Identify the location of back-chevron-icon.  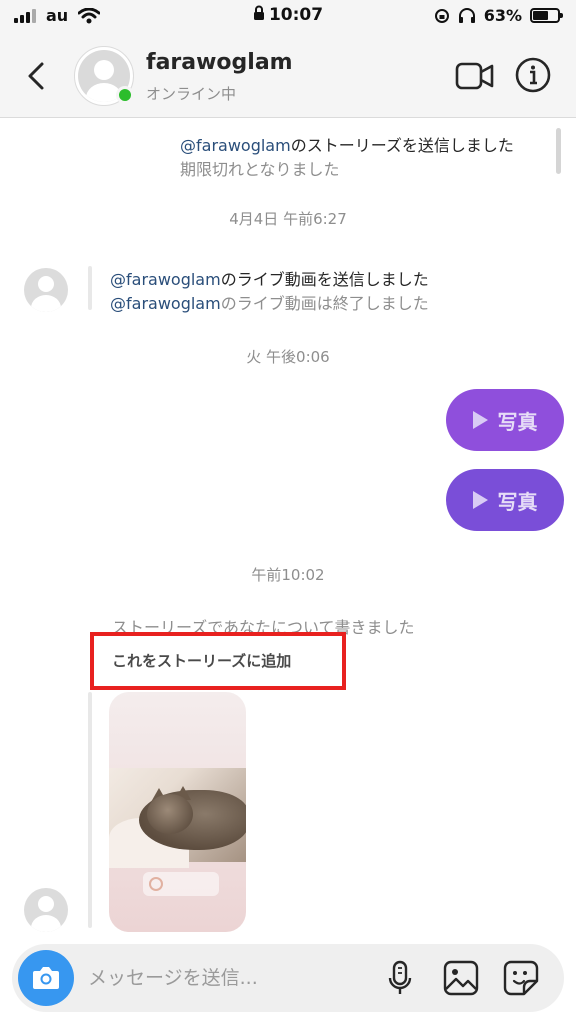
(36, 76).